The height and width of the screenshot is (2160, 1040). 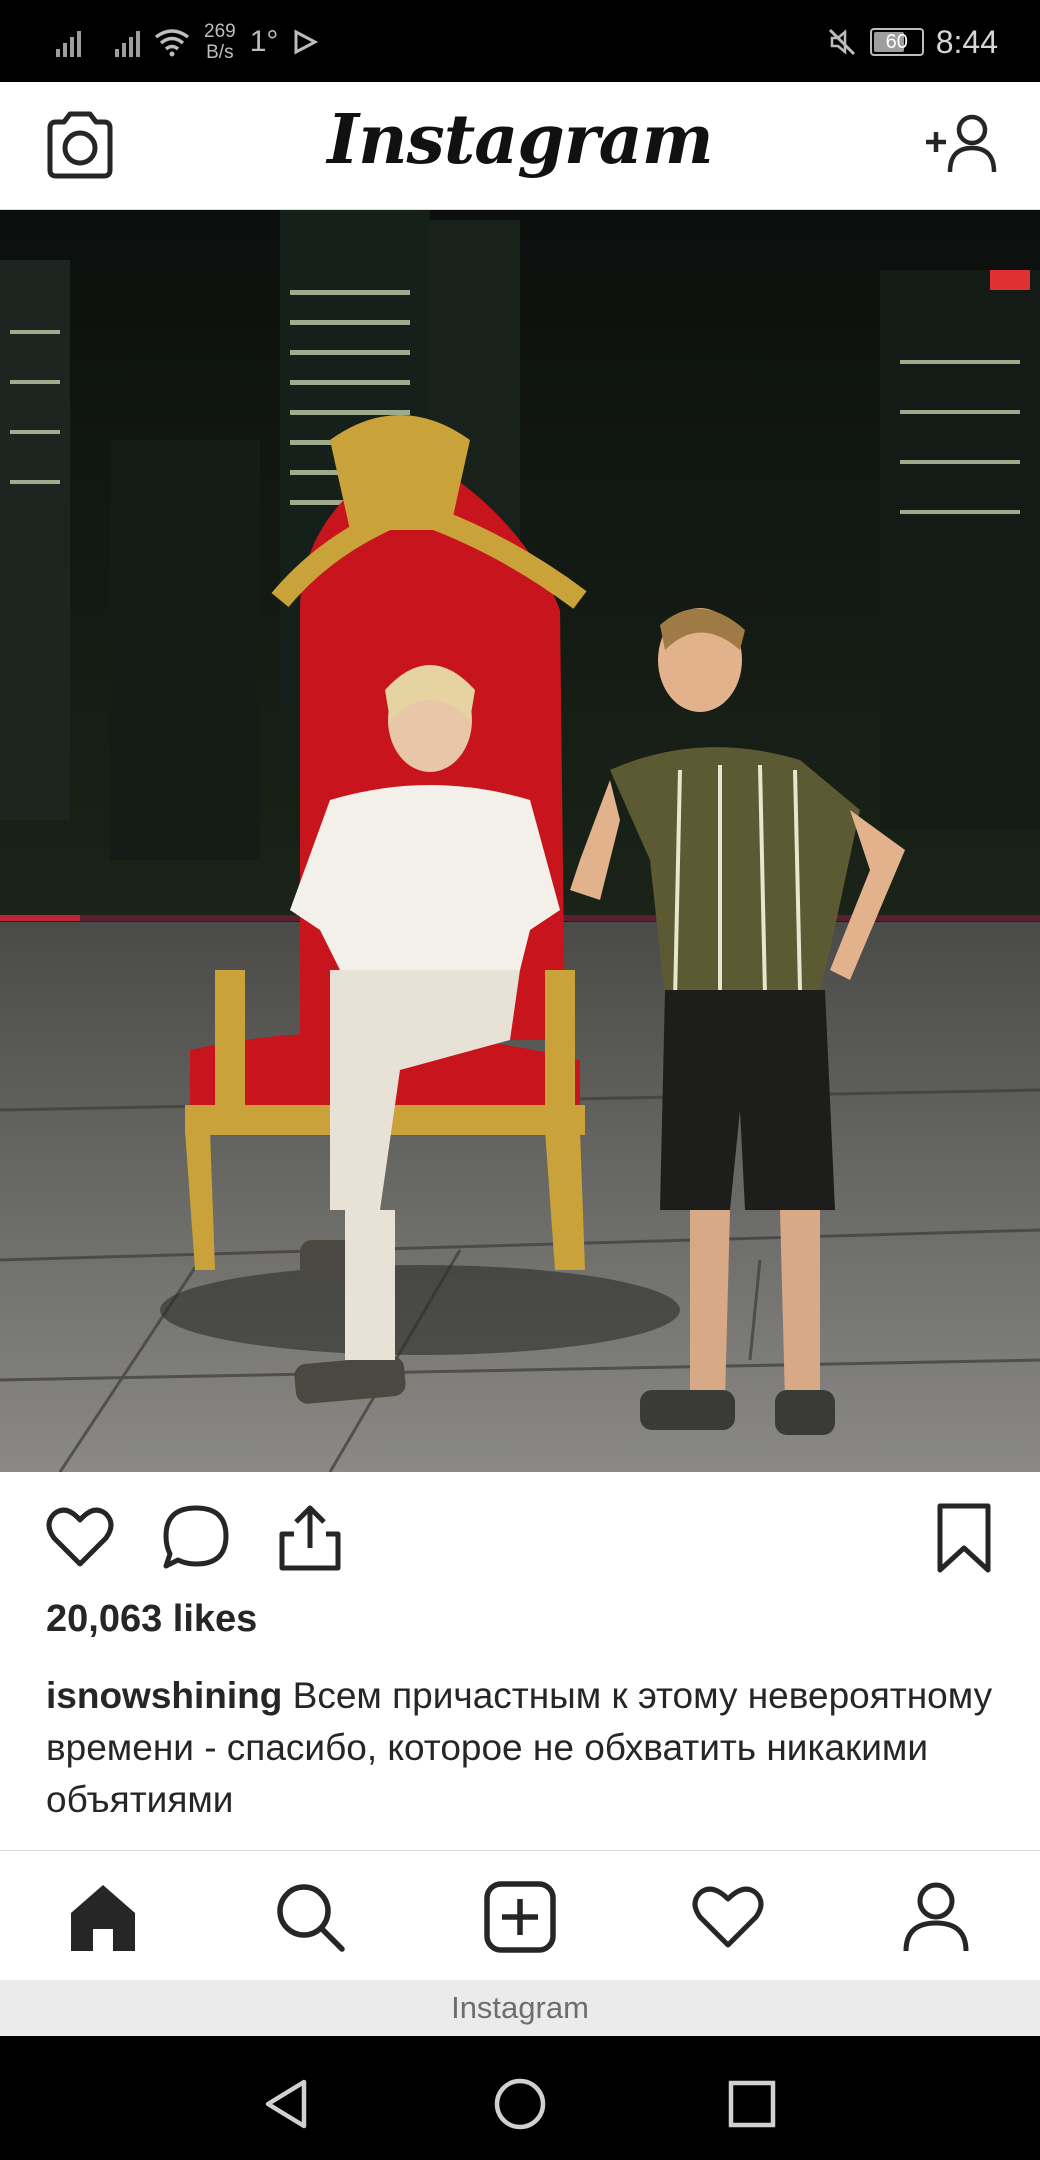 I want to click on bookmark-icon, so click(x=964, y=1538).